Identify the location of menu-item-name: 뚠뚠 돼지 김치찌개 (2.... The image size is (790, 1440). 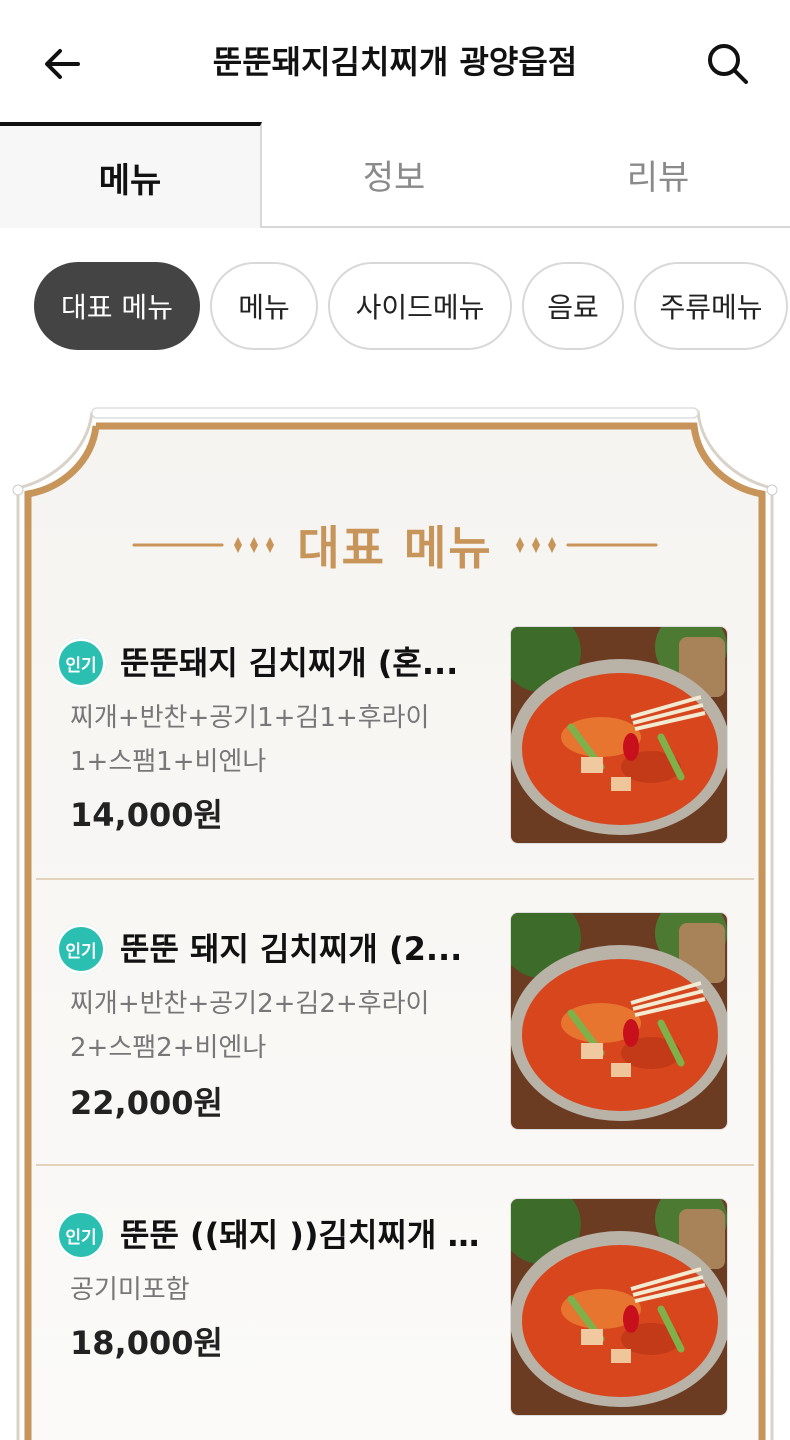
(291, 949).